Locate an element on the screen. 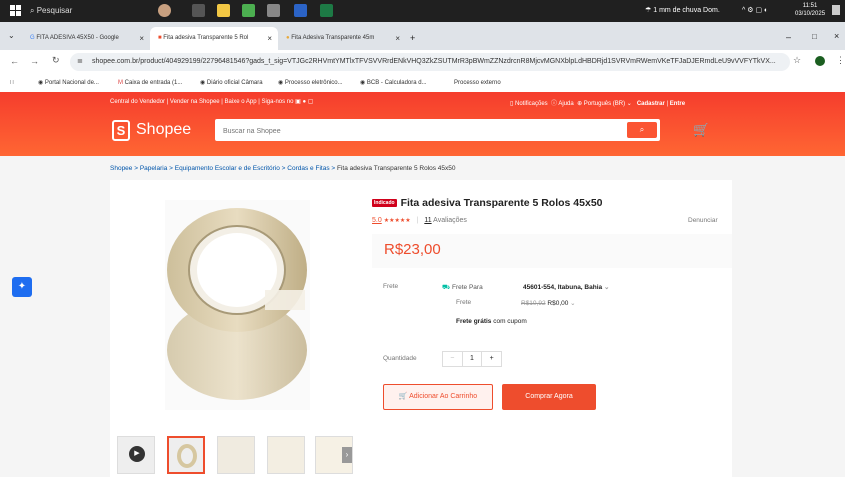 The width and height of the screenshot is (845, 477). next-arrow-icon: › is located at coordinates (347, 455).